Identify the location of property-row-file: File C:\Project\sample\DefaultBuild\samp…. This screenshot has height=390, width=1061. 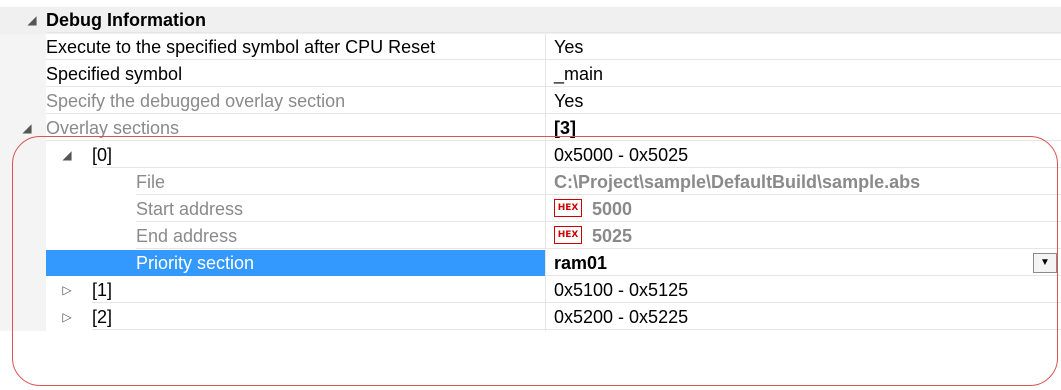
(530, 182).